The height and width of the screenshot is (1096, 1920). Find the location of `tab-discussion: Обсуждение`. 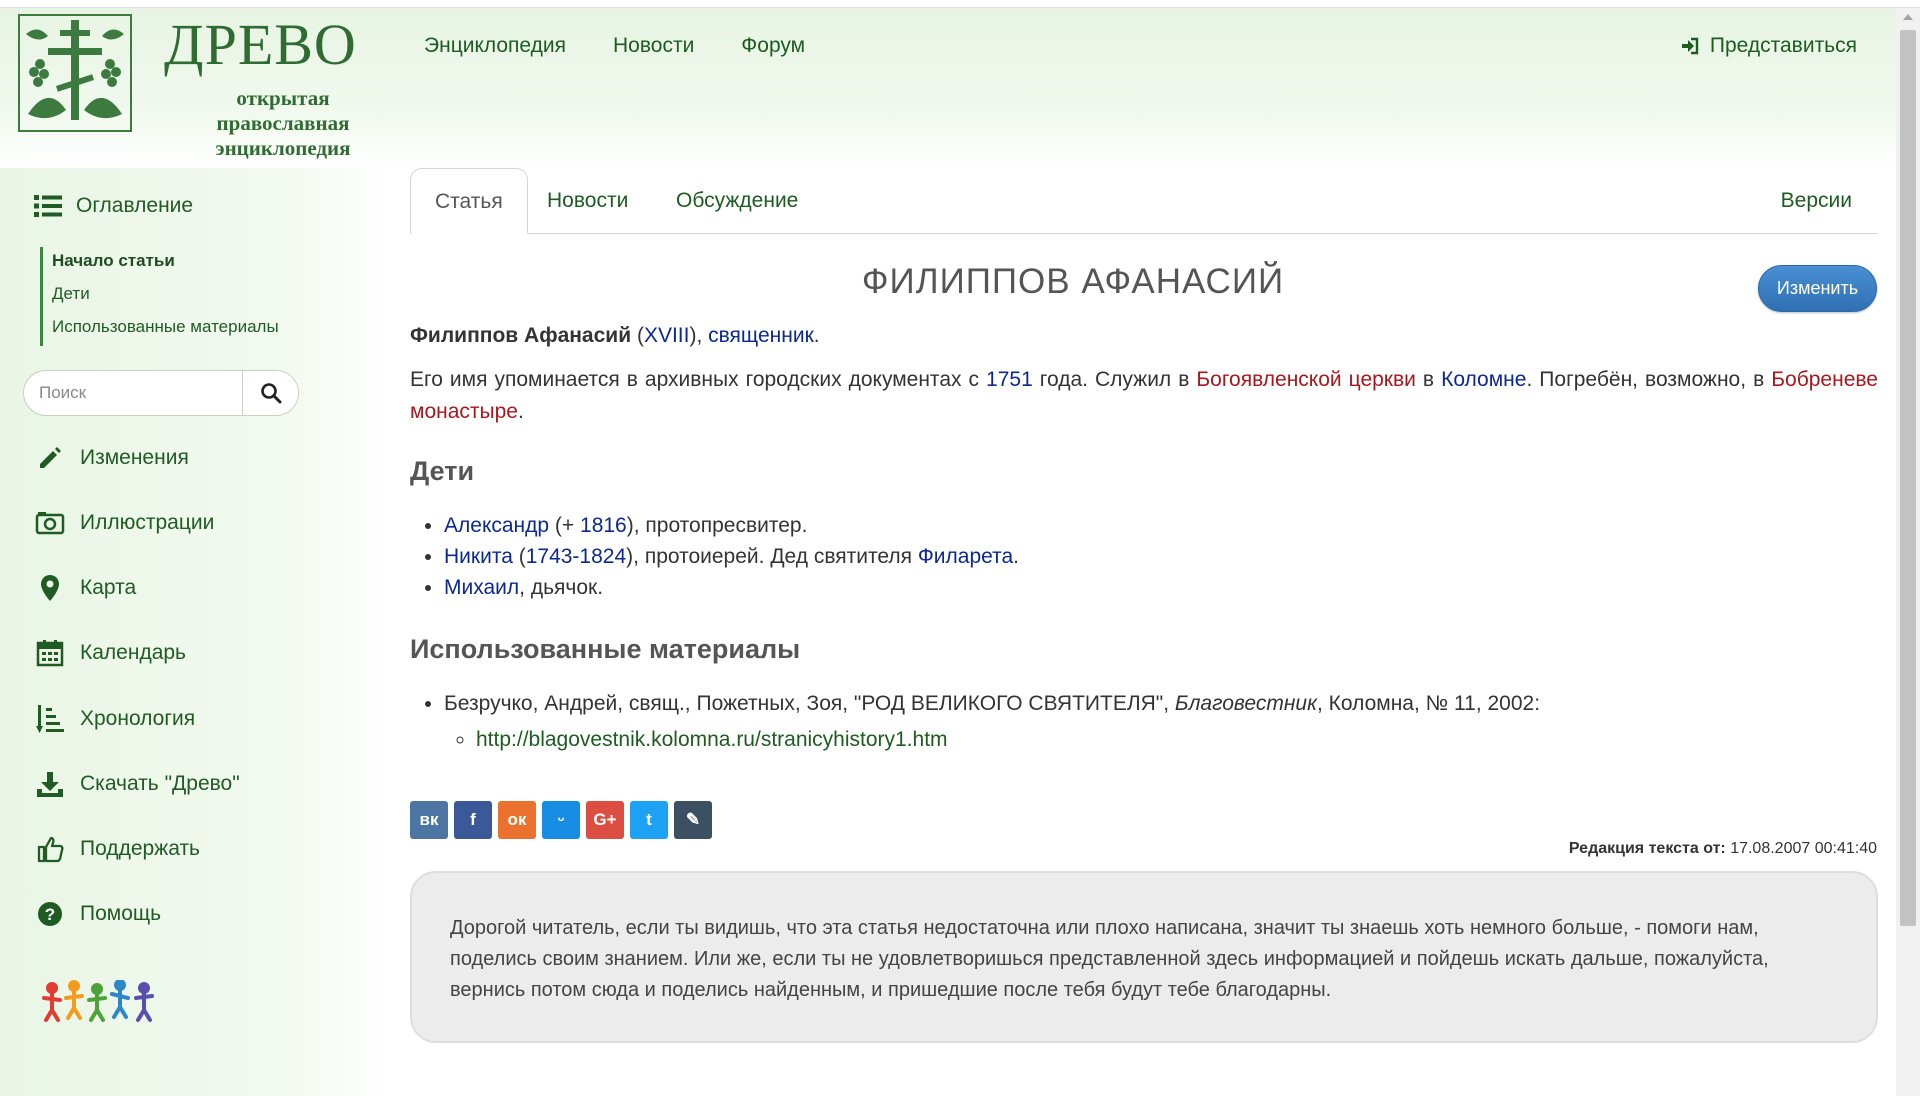

tab-discussion: Обсуждение is located at coordinates (737, 201).